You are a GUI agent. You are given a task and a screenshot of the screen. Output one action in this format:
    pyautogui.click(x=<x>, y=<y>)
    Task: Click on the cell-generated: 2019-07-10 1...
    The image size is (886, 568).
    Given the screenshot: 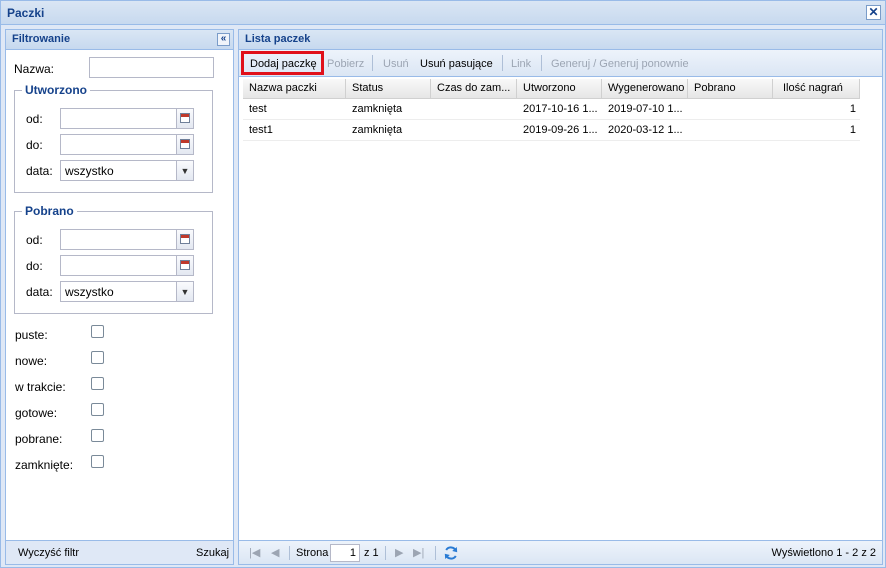 What is the action you would take?
    pyautogui.click(x=645, y=109)
    